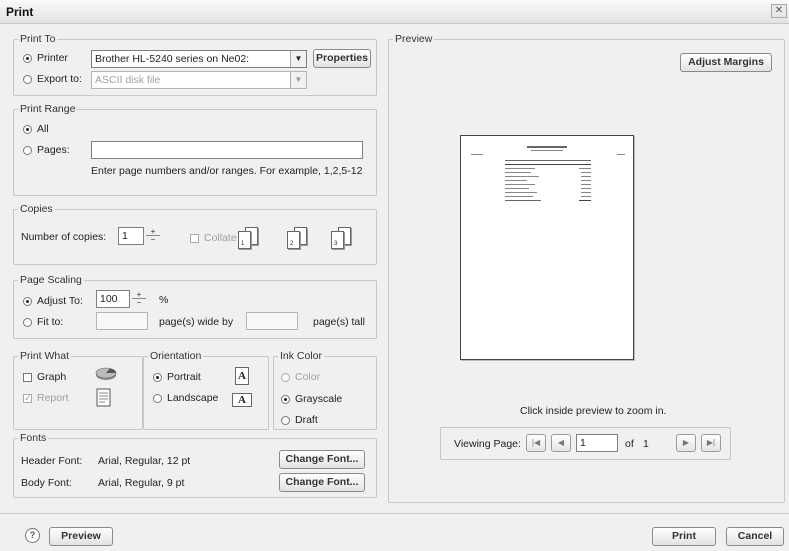  What do you see at coordinates (78, 390) in the screenshot?
I see `print-what-group: Print What` at bounding box center [78, 390].